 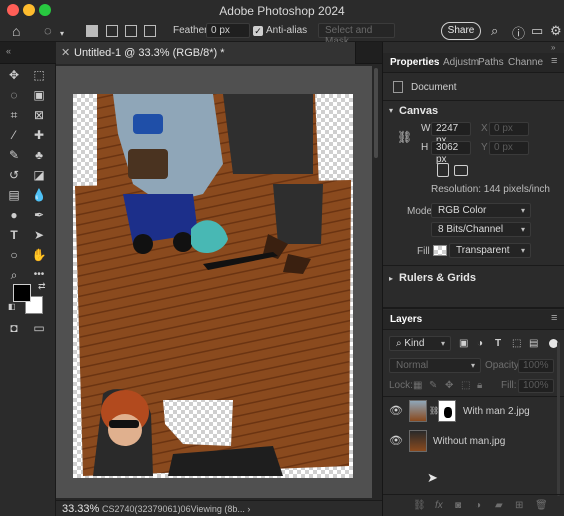 What do you see at coordinates (473, 308) in the screenshot?
I see `panel-splitter` at bounding box center [473, 308].